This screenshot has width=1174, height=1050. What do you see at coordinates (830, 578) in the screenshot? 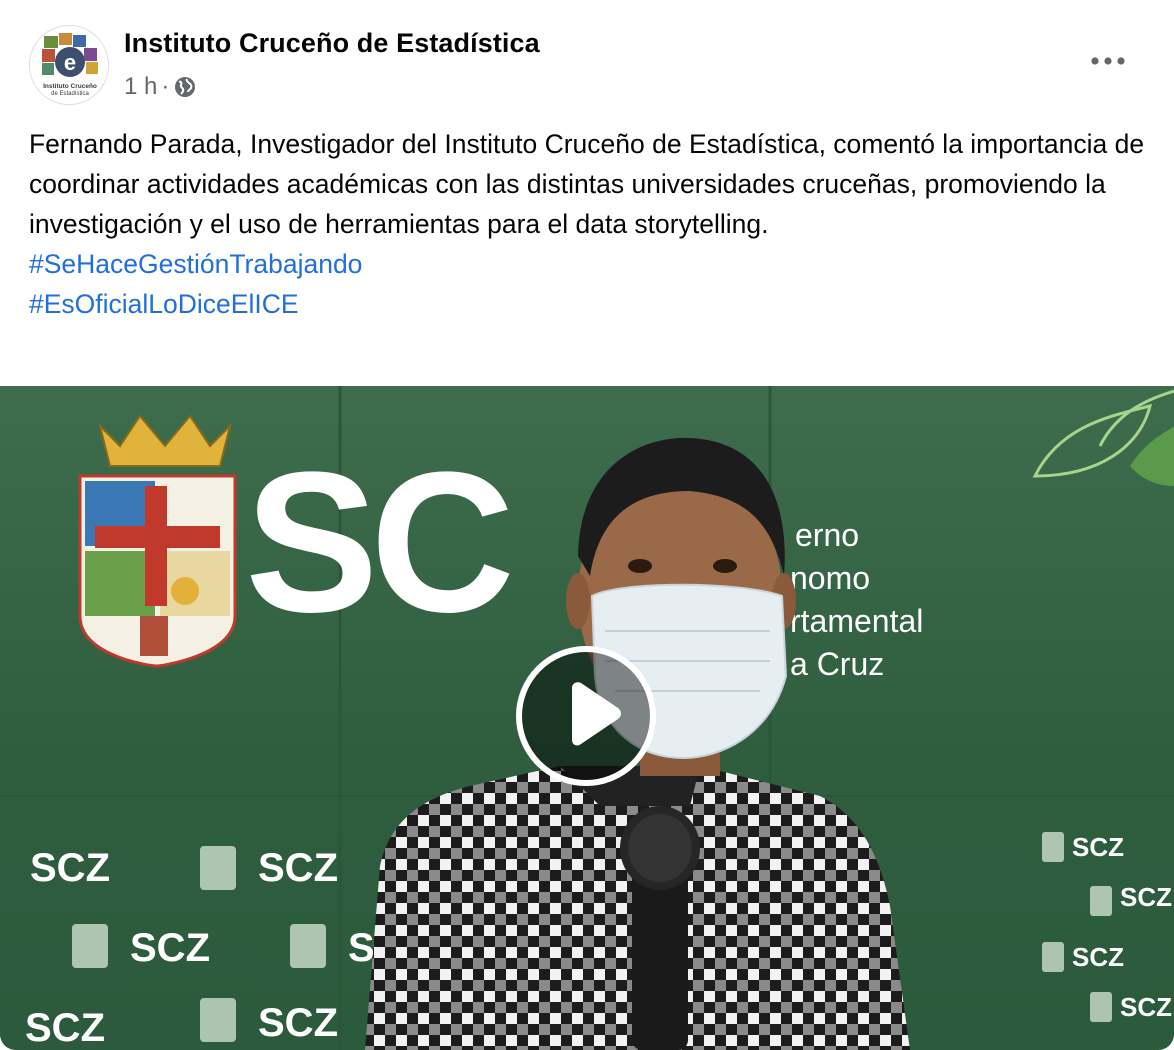
I see `backdrop-text-line: nomo` at bounding box center [830, 578].